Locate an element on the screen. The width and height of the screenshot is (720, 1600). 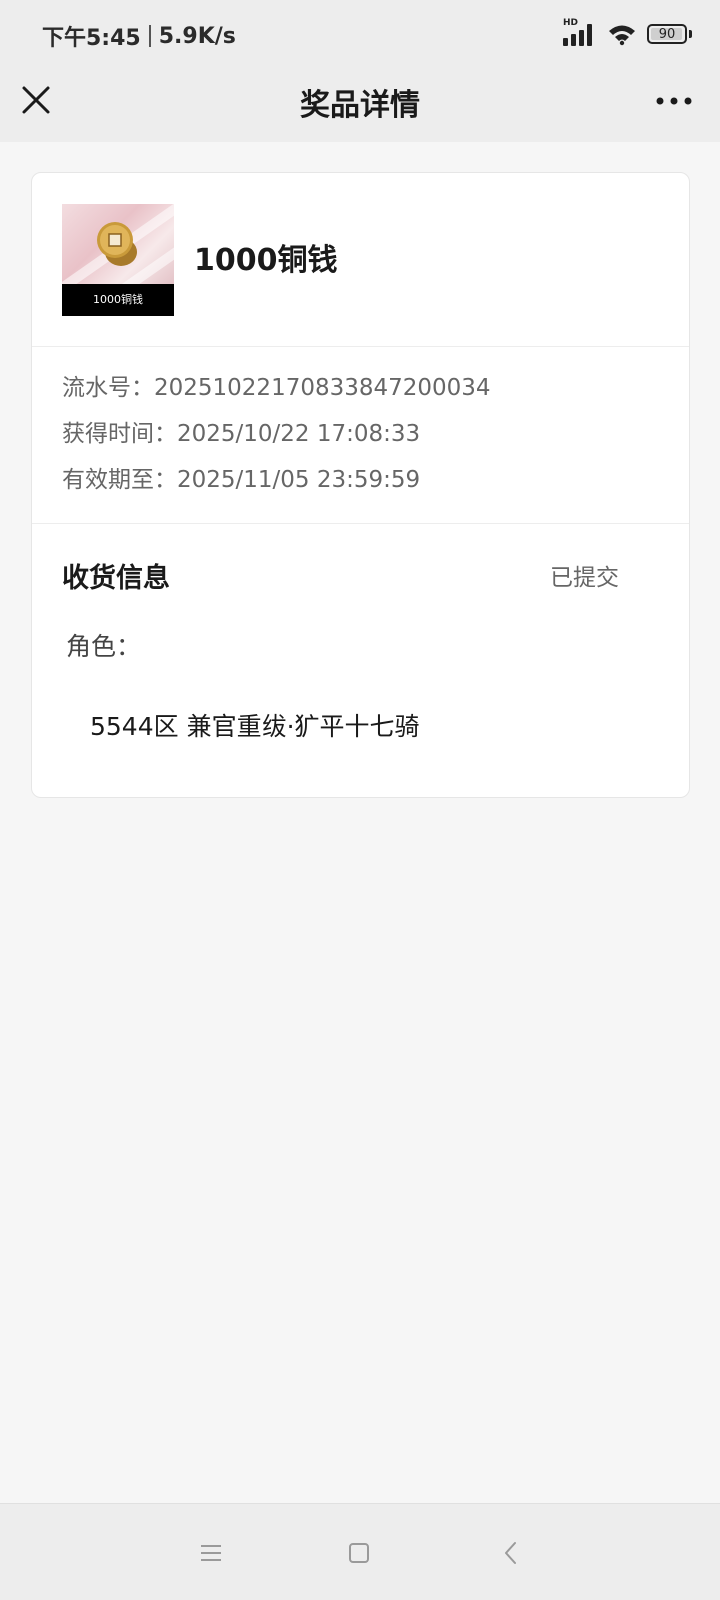
battery-icon: 90 is located at coordinates (667, 34).